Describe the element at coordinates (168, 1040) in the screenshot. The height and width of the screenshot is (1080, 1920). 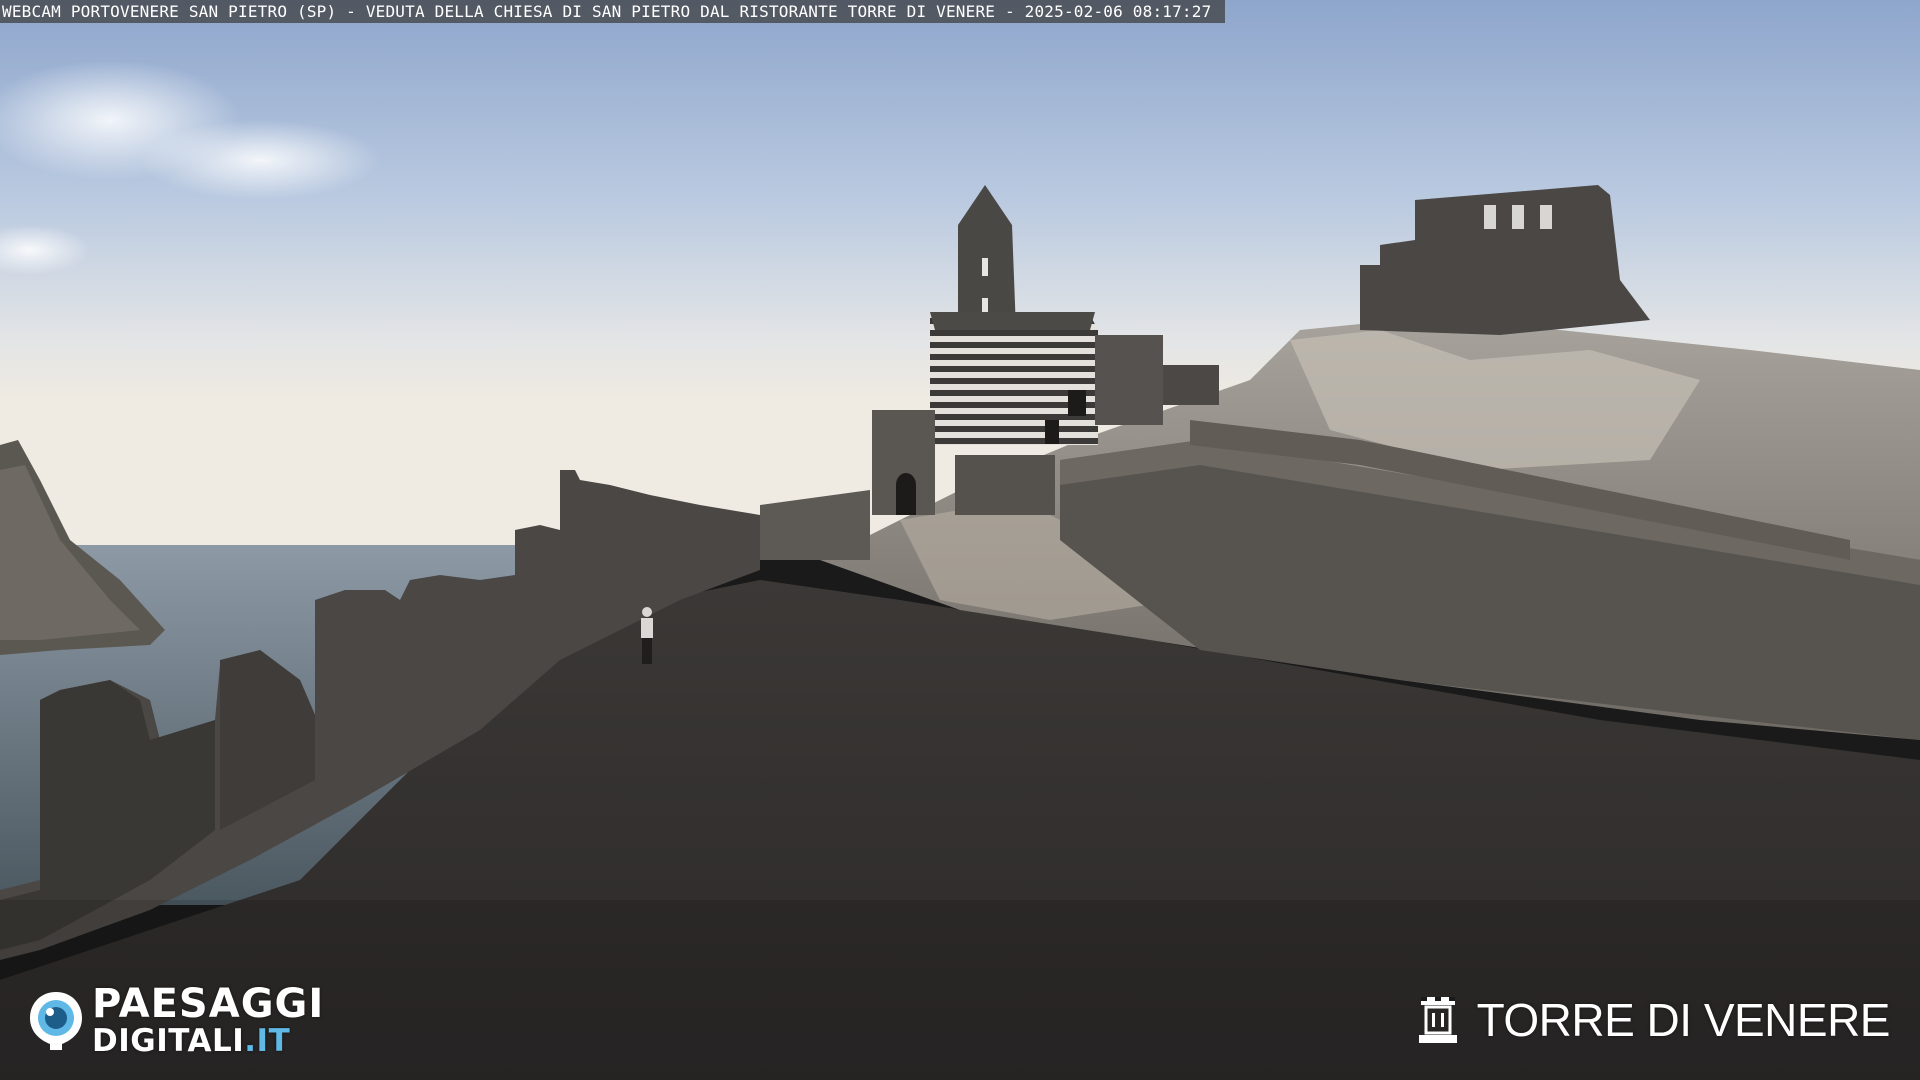
I see `logo-line2: DIGITALI` at that location.